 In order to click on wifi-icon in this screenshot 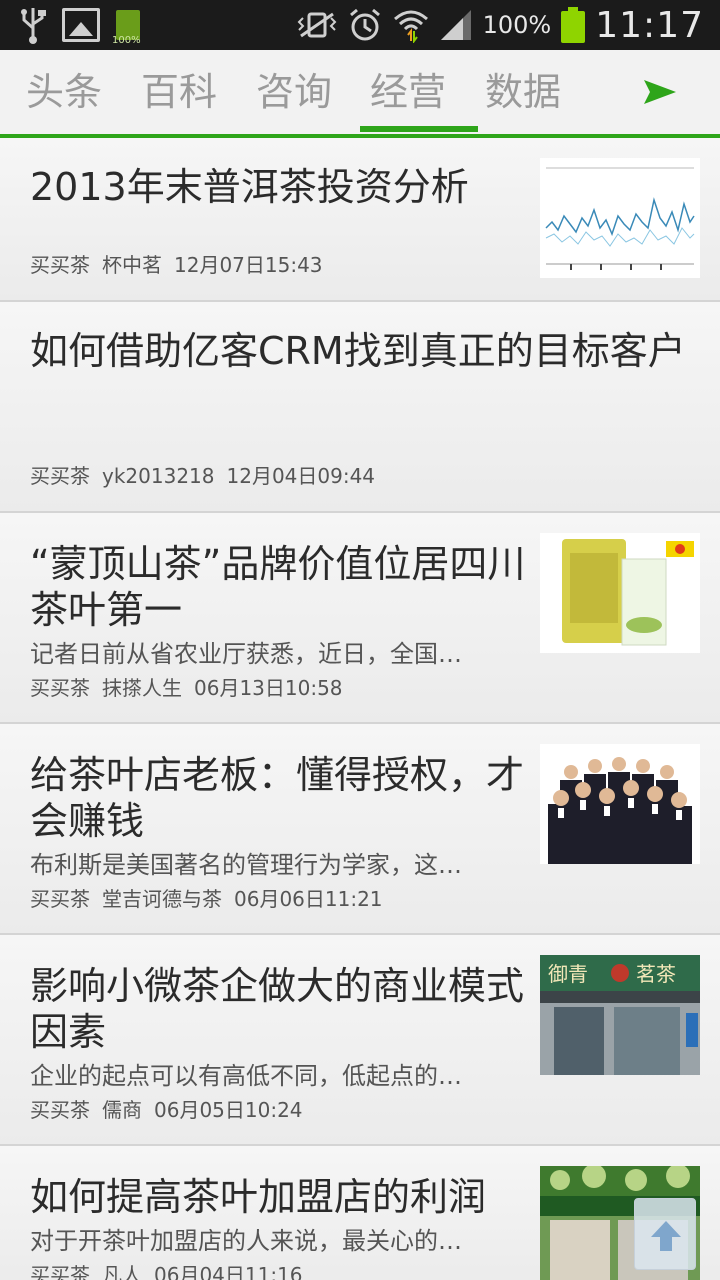, I will do `click(410, 26)`.